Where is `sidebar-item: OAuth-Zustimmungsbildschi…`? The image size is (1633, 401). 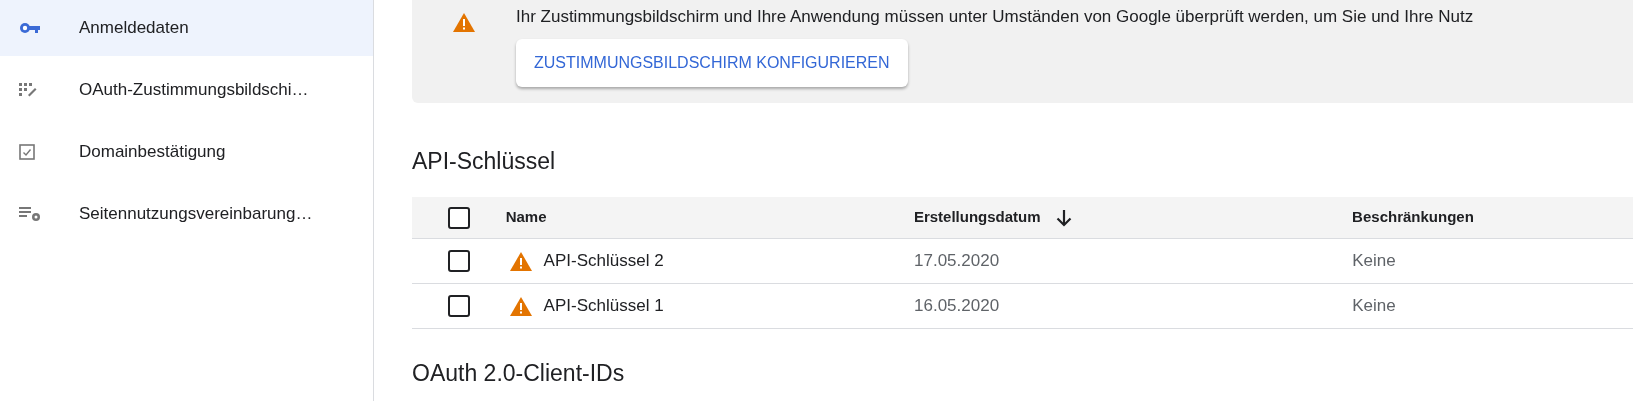
sidebar-item: OAuth-Zustimmungsbildschi… is located at coordinates (186, 90).